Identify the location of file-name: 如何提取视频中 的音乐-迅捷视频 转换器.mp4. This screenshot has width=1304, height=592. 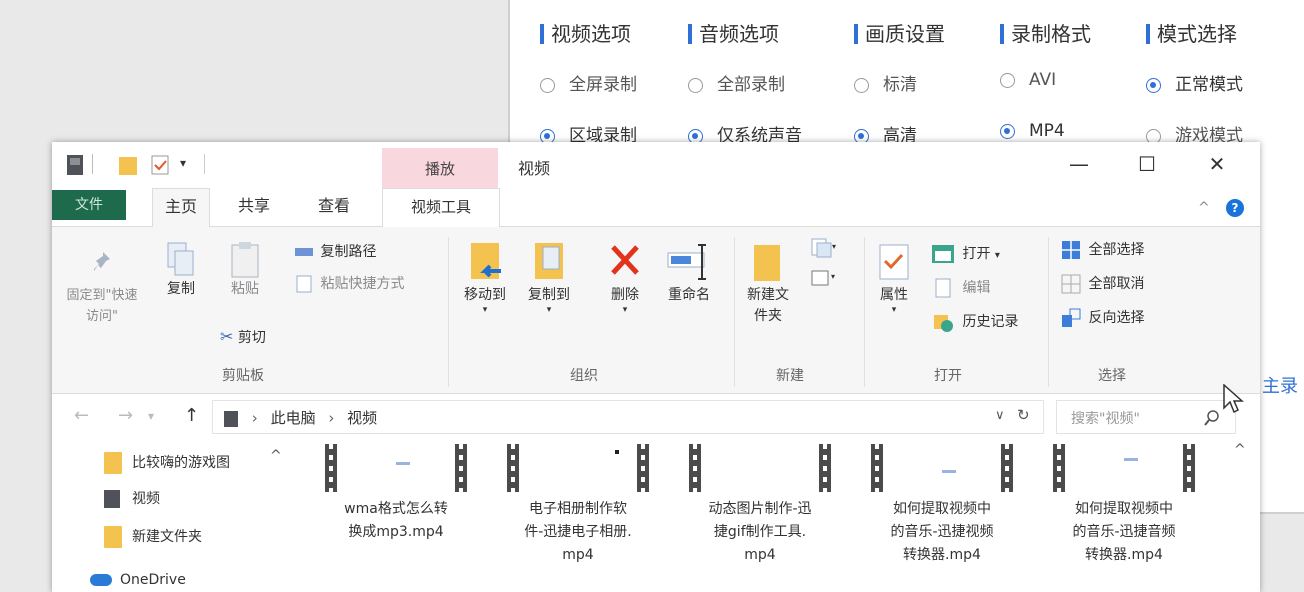
(942, 532).